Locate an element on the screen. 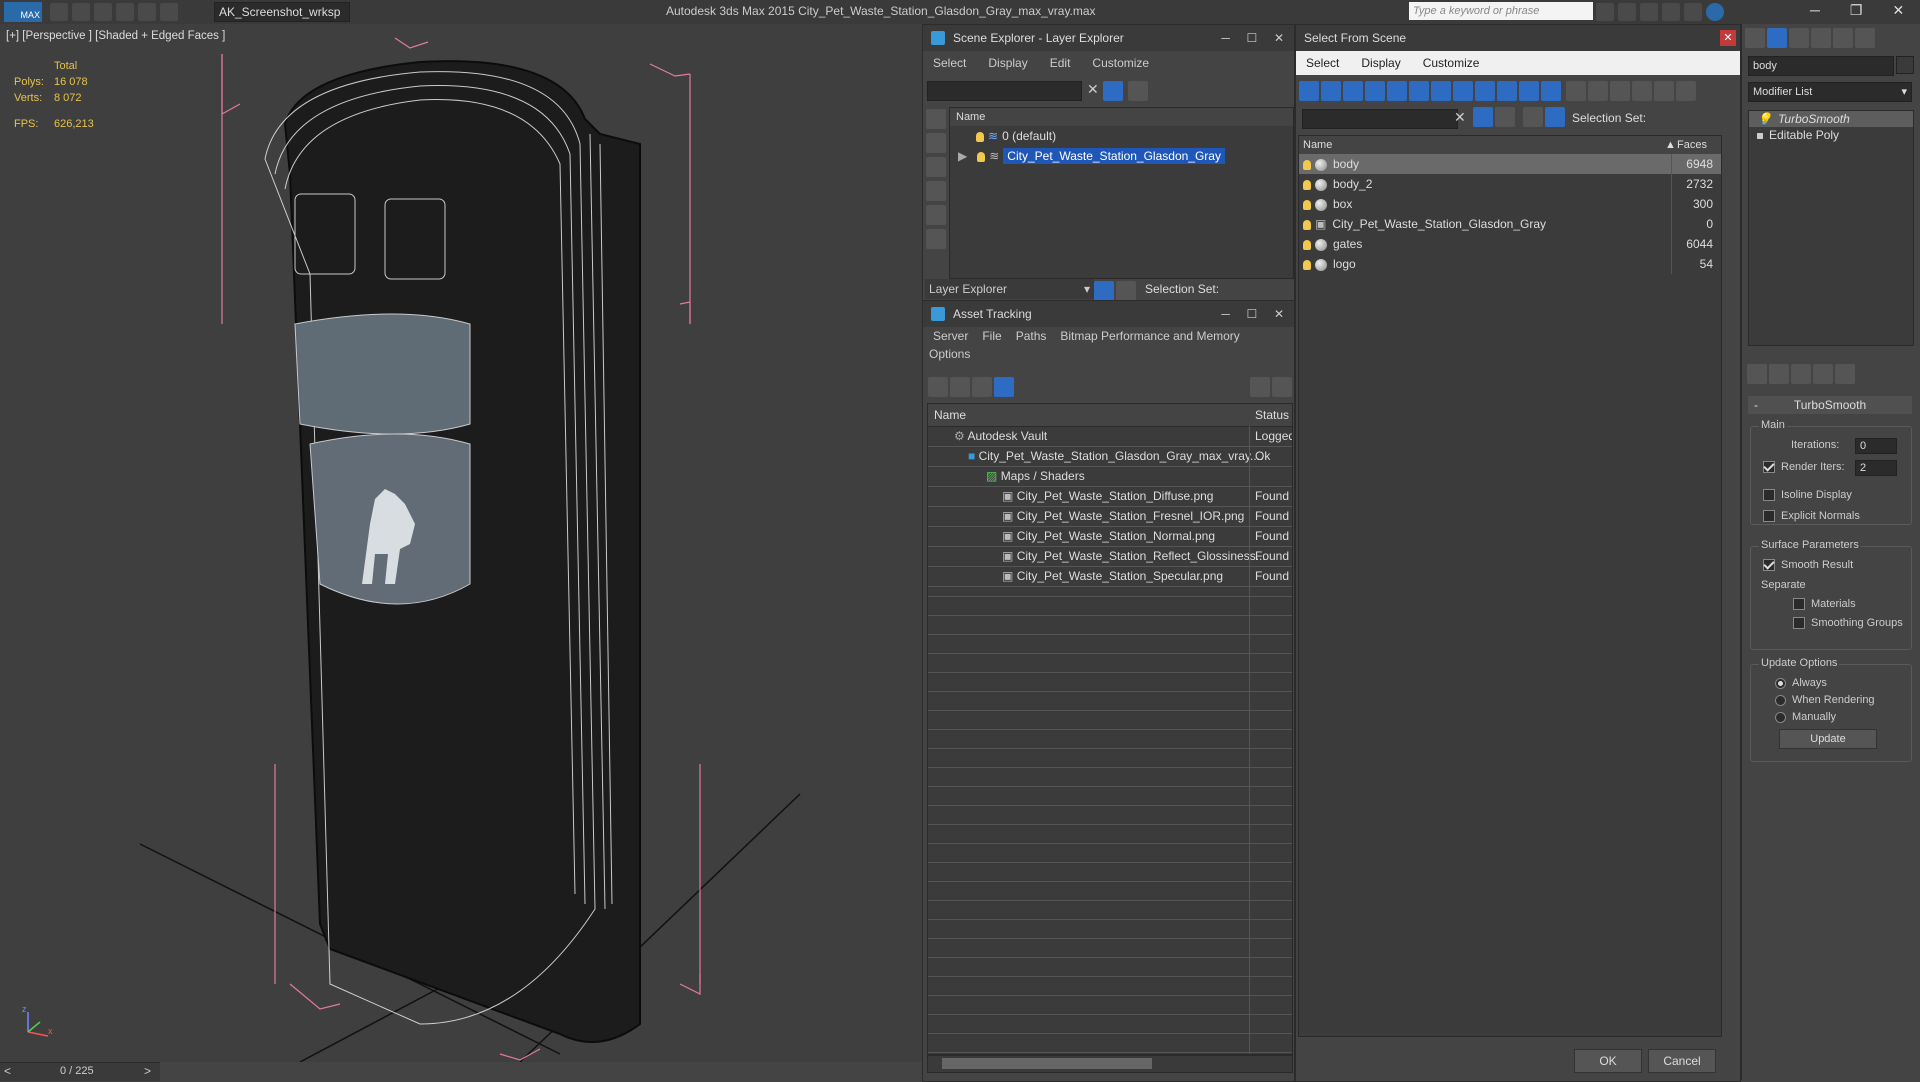 This screenshot has height=1082, width=1920. bones-filter-icon is located at coordinates (1485, 91).